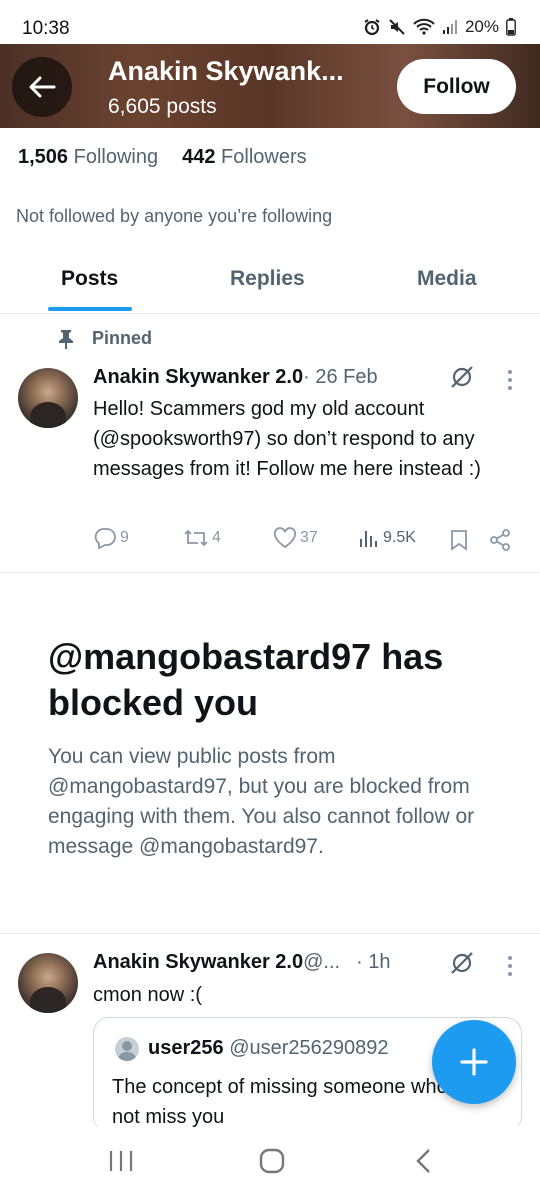 The height and width of the screenshot is (1199, 540). I want to click on reply-button: 9, so click(111, 538).